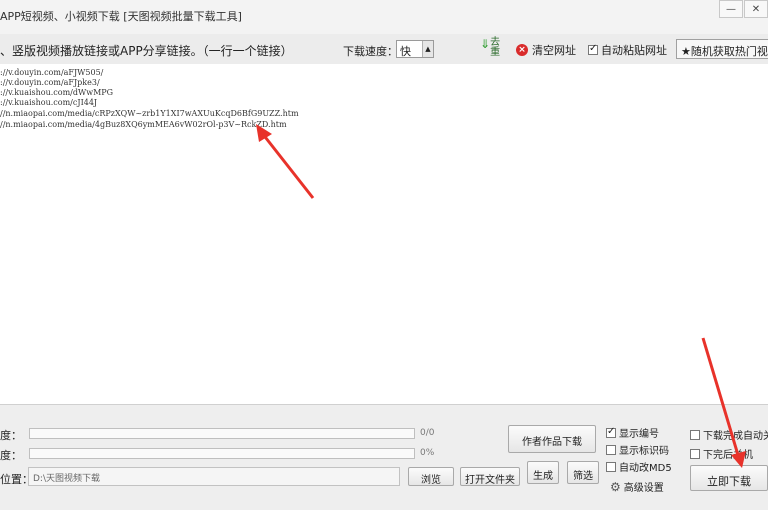  Describe the element at coordinates (728, 455) in the screenshot. I see `shutdown-label: 下完后关机` at that location.